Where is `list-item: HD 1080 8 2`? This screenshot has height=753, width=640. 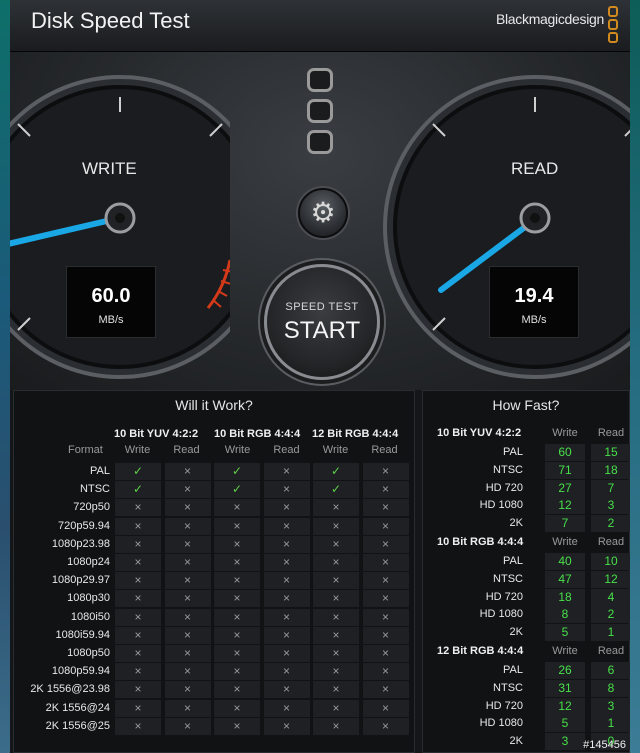
list-item: HD 1080 8 2 is located at coordinates (526, 615).